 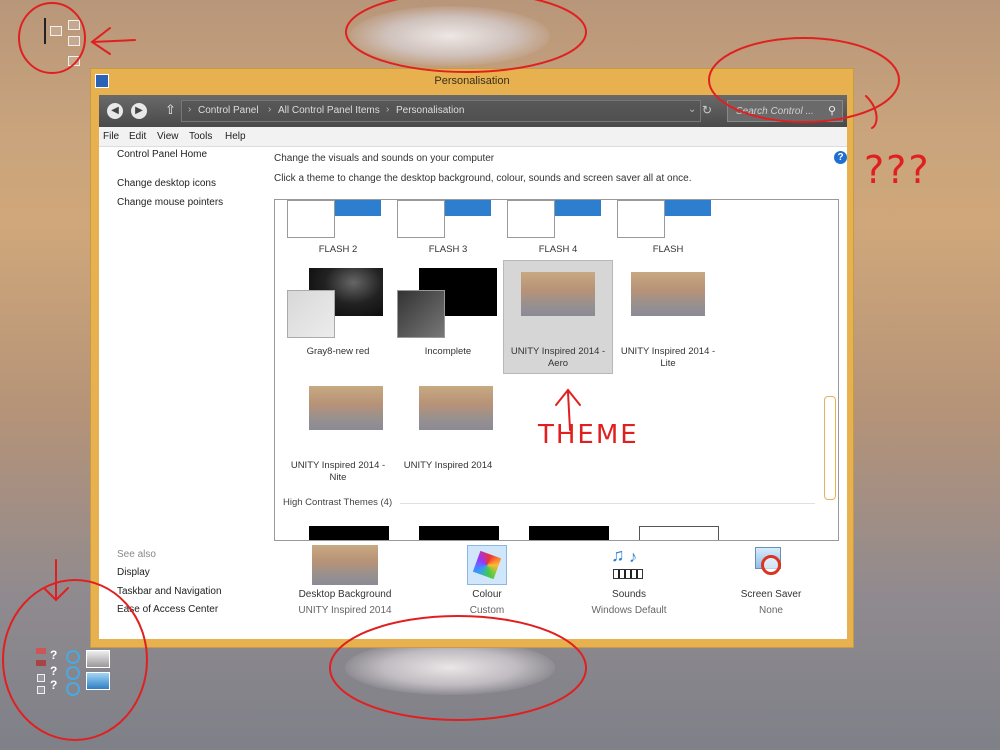 What do you see at coordinates (487, 594) in the screenshot?
I see `colour-label: Colour` at bounding box center [487, 594].